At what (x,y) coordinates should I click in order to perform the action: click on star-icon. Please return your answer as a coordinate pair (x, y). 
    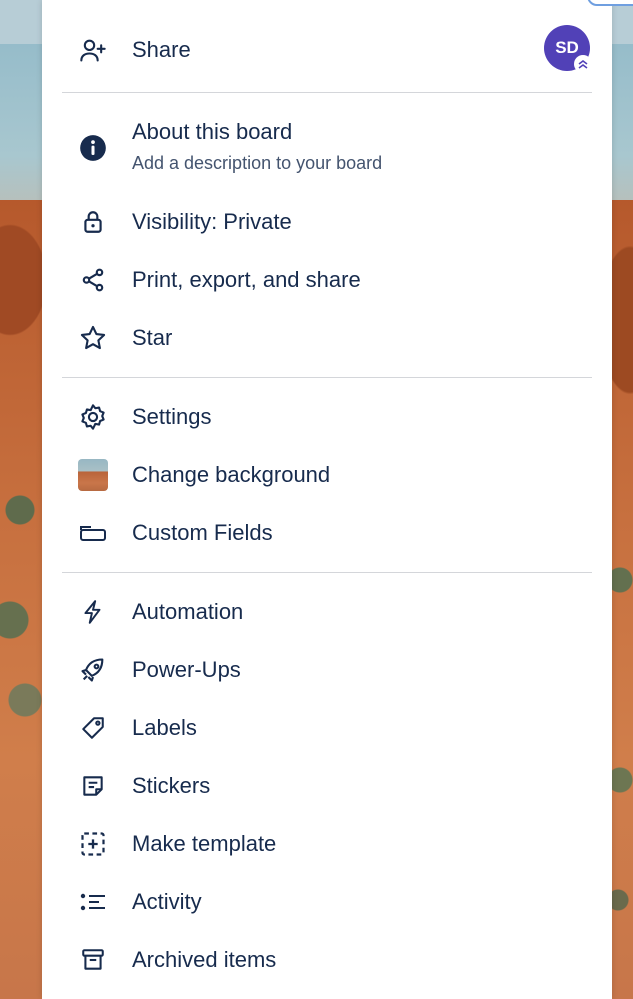
    Looking at the image, I should click on (93, 338).